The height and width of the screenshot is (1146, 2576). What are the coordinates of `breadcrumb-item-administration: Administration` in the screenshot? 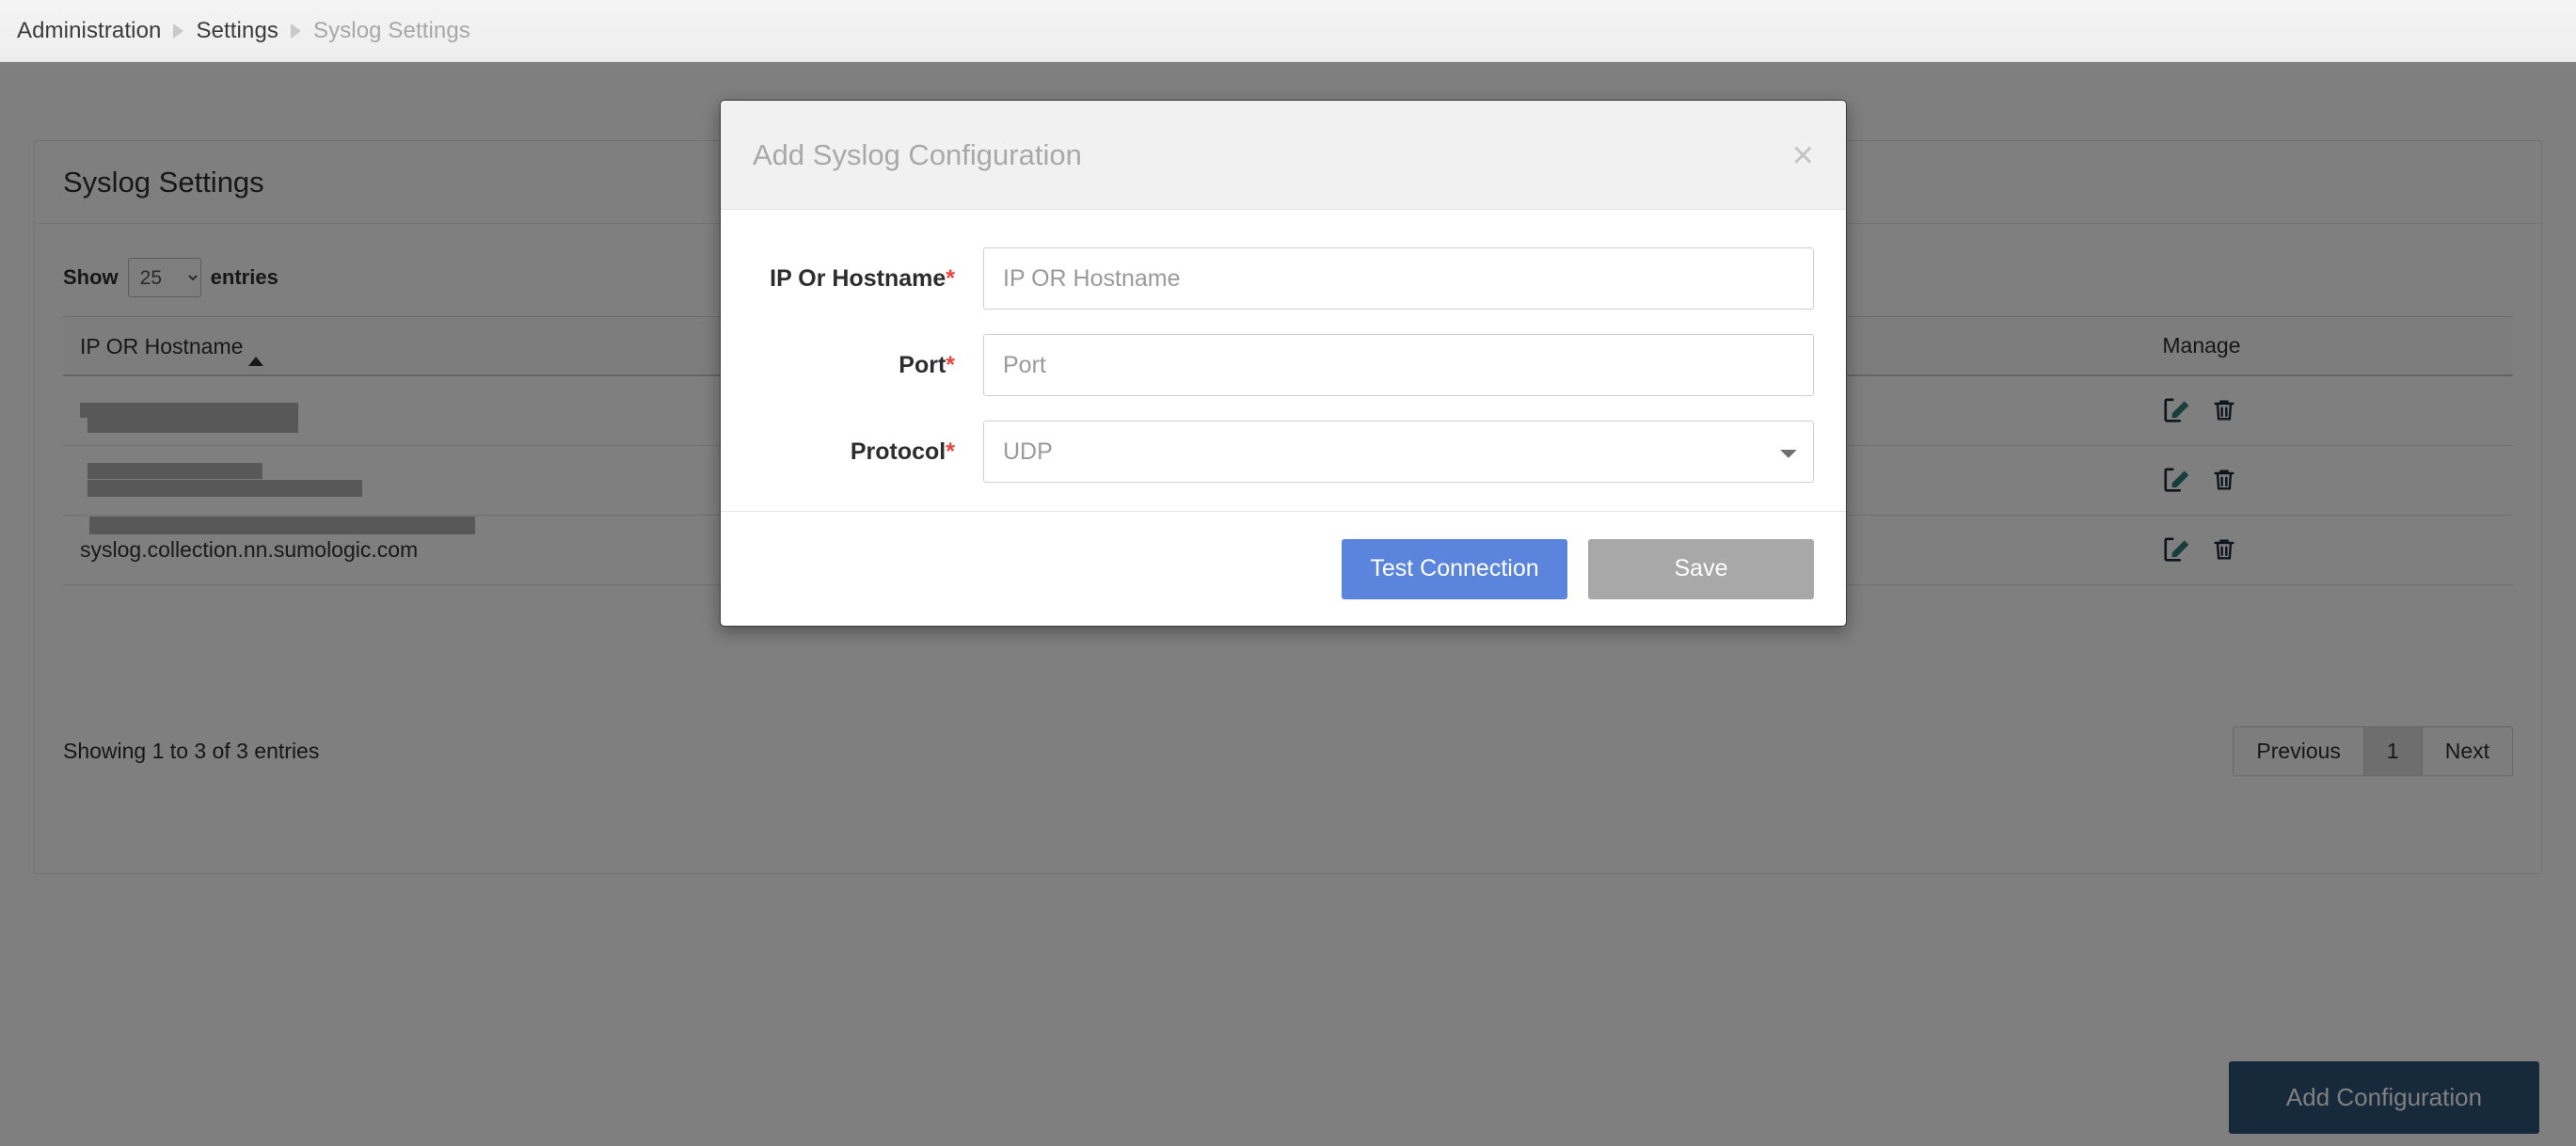 It's located at (89, 31).